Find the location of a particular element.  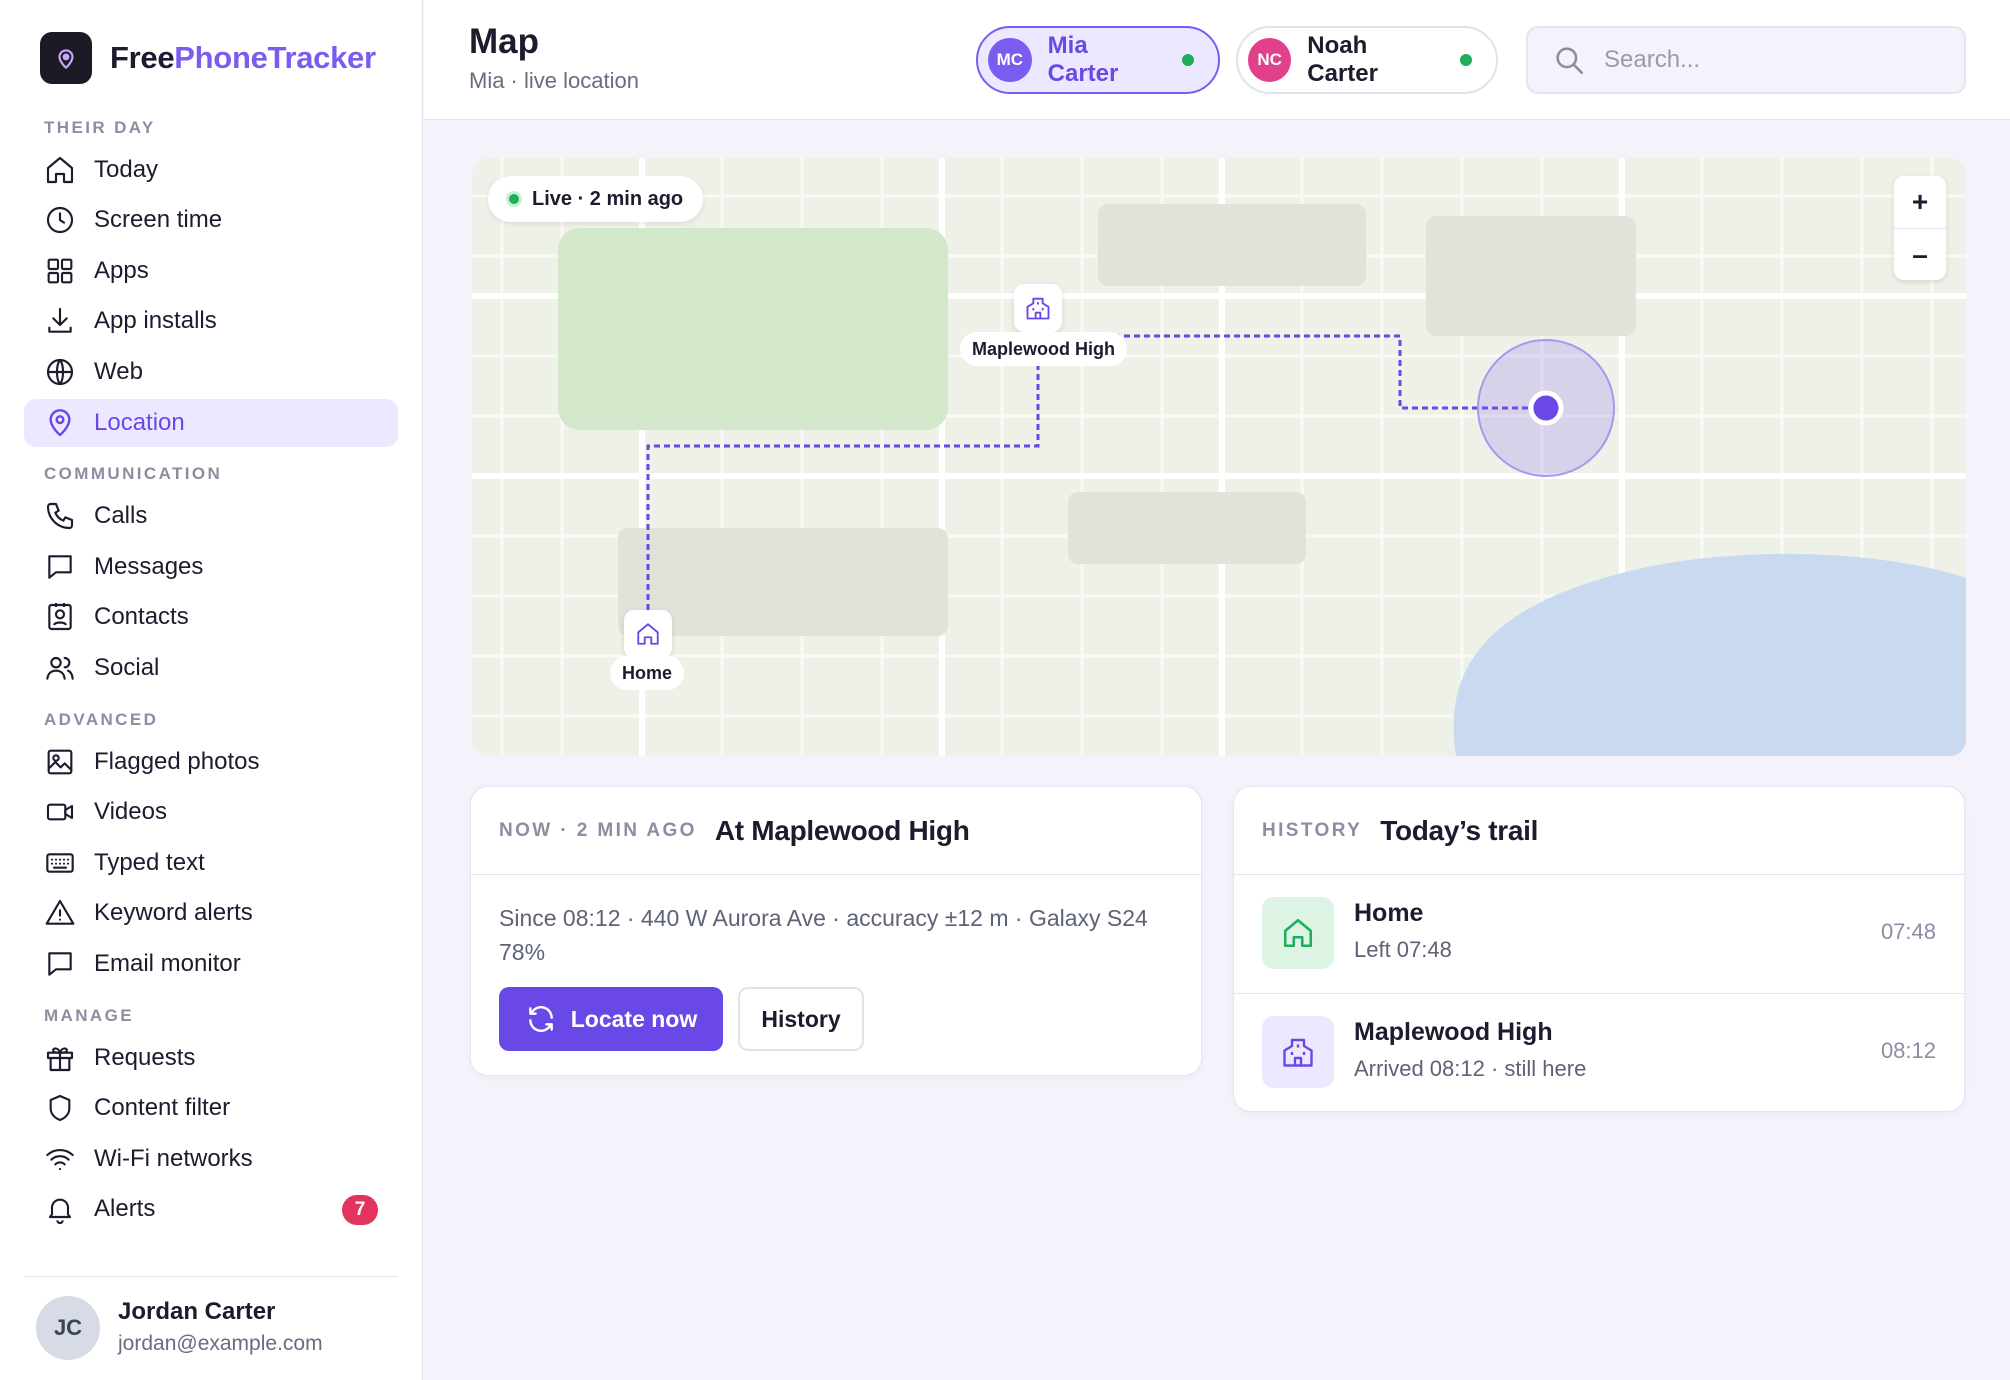

brand: FreePhoneTracker is located at coordinates (208, 58).